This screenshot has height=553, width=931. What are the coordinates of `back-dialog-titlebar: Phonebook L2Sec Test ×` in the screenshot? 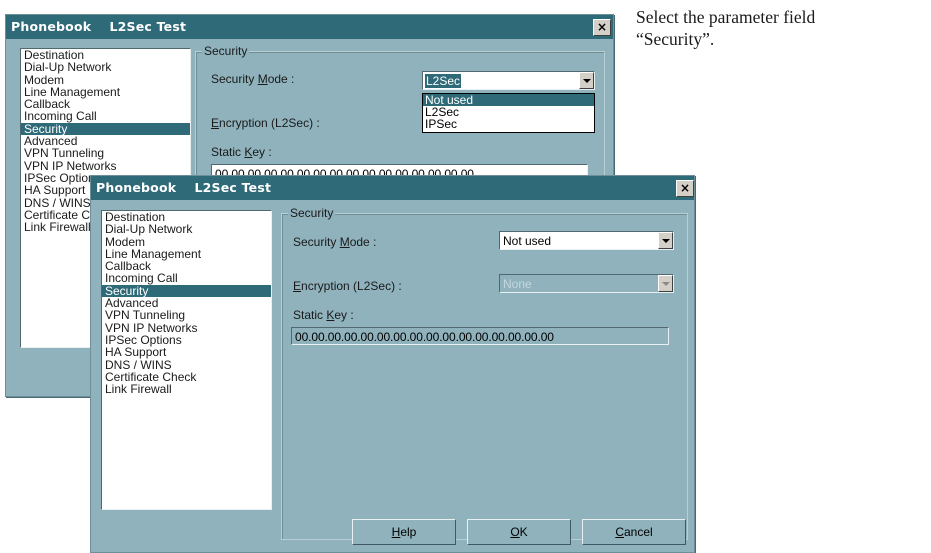 It's located at (309, 27).